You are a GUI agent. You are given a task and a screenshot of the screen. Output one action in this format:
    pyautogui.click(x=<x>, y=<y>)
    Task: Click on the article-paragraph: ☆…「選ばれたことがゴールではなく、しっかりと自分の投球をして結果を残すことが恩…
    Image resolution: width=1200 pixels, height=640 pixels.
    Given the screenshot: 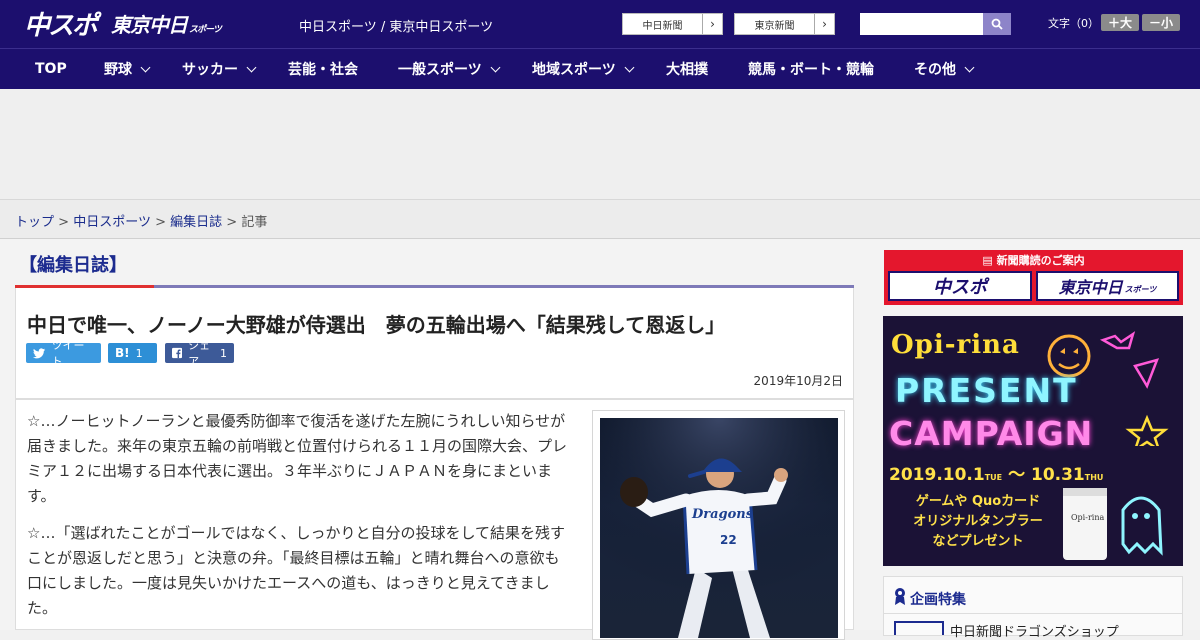 What is the action you would take?
    pyautogui.click(x=296, y=570)
    